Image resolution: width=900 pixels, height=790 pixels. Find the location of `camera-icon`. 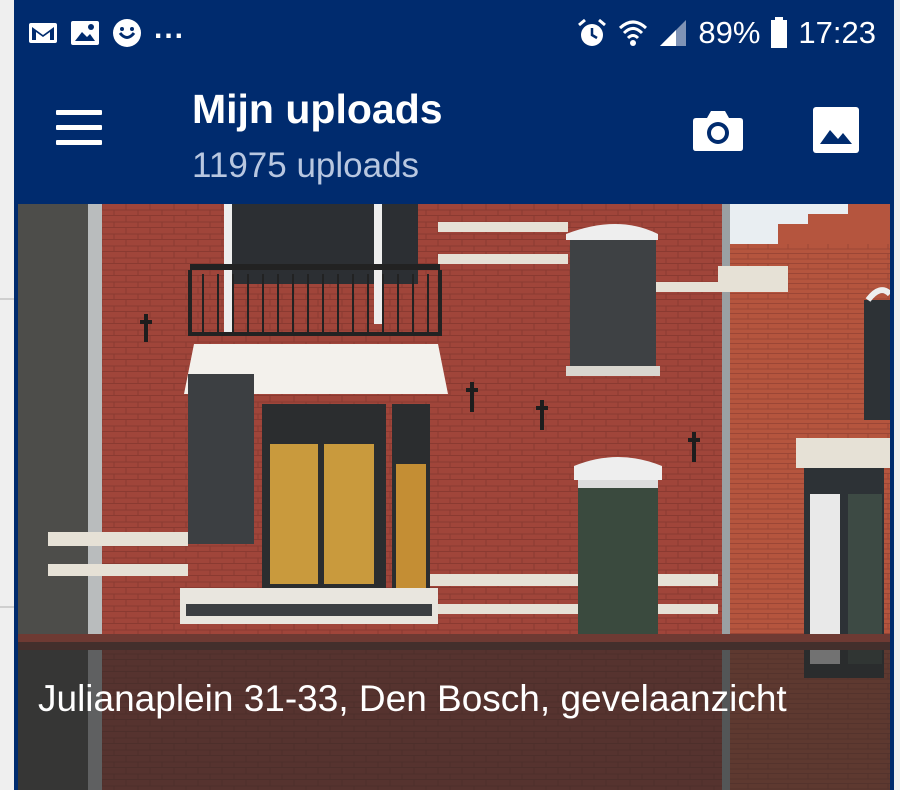

camera-icon is located at coordinates (718, 131).